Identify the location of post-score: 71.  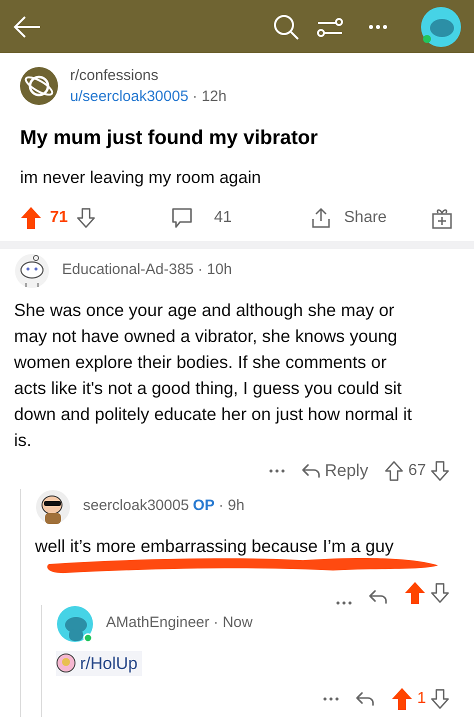
(59, 218).